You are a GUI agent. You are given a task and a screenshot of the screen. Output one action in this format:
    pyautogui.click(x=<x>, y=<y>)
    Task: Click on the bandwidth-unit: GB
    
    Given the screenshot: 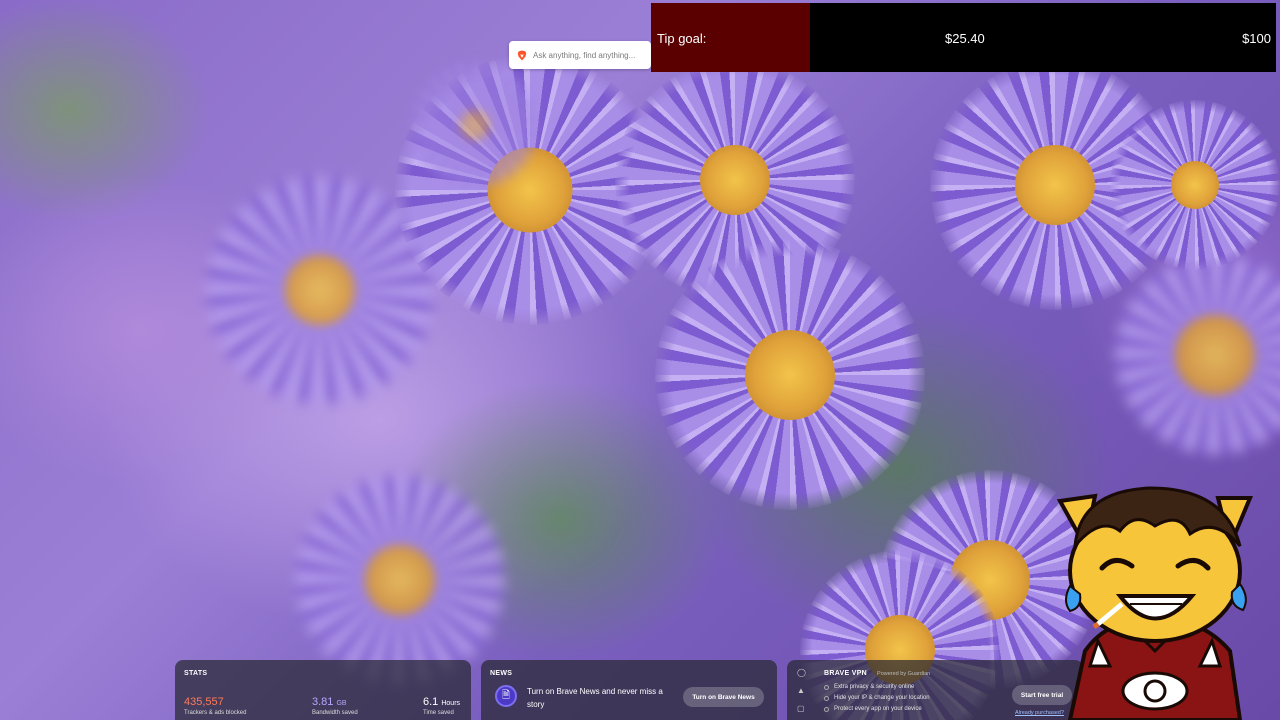 What is the action you would take?
    pyautogui.click(x=341, y=703)
    